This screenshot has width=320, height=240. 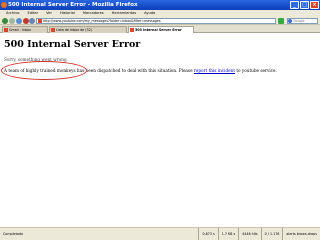 What do you see at coordinates (12, 13) in the screenshot?
I see `menu-archivo: Archivo` at bounding box center [12, 13].